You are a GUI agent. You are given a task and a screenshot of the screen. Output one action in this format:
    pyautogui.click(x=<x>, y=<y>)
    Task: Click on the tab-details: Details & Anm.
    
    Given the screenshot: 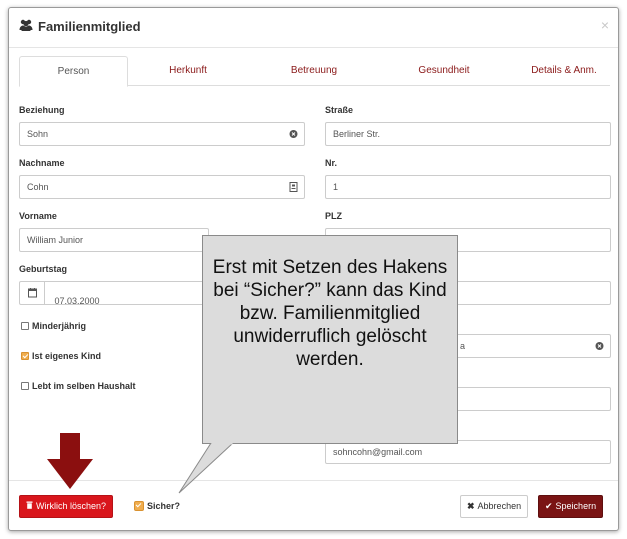 What is the action you would take?
    pyautogui.click(x=564, y=71)
    